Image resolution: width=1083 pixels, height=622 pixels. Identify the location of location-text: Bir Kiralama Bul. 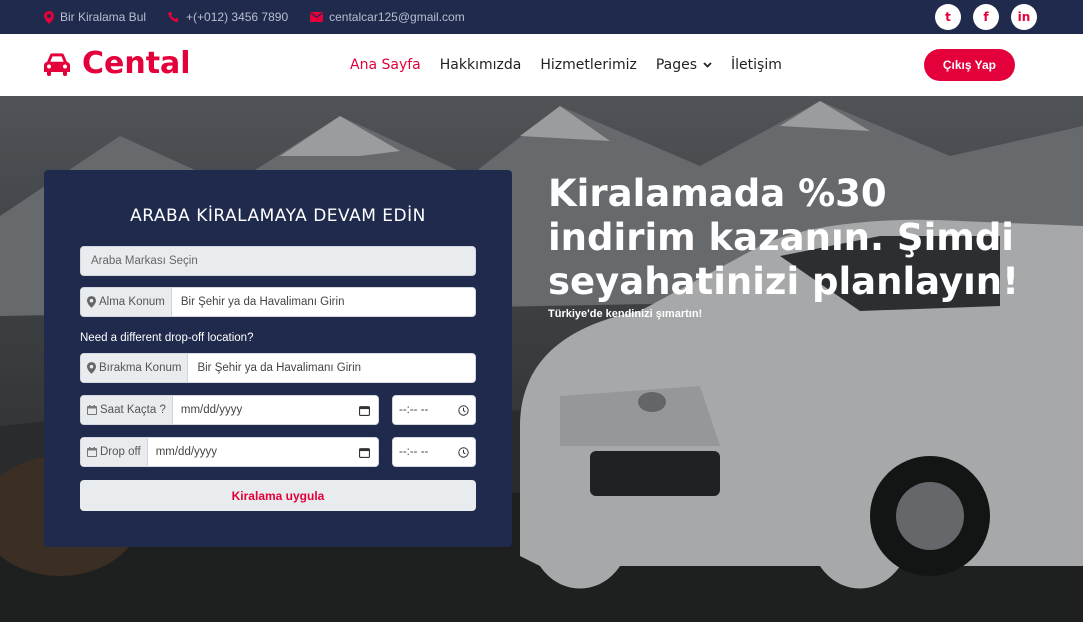
(103, 17).